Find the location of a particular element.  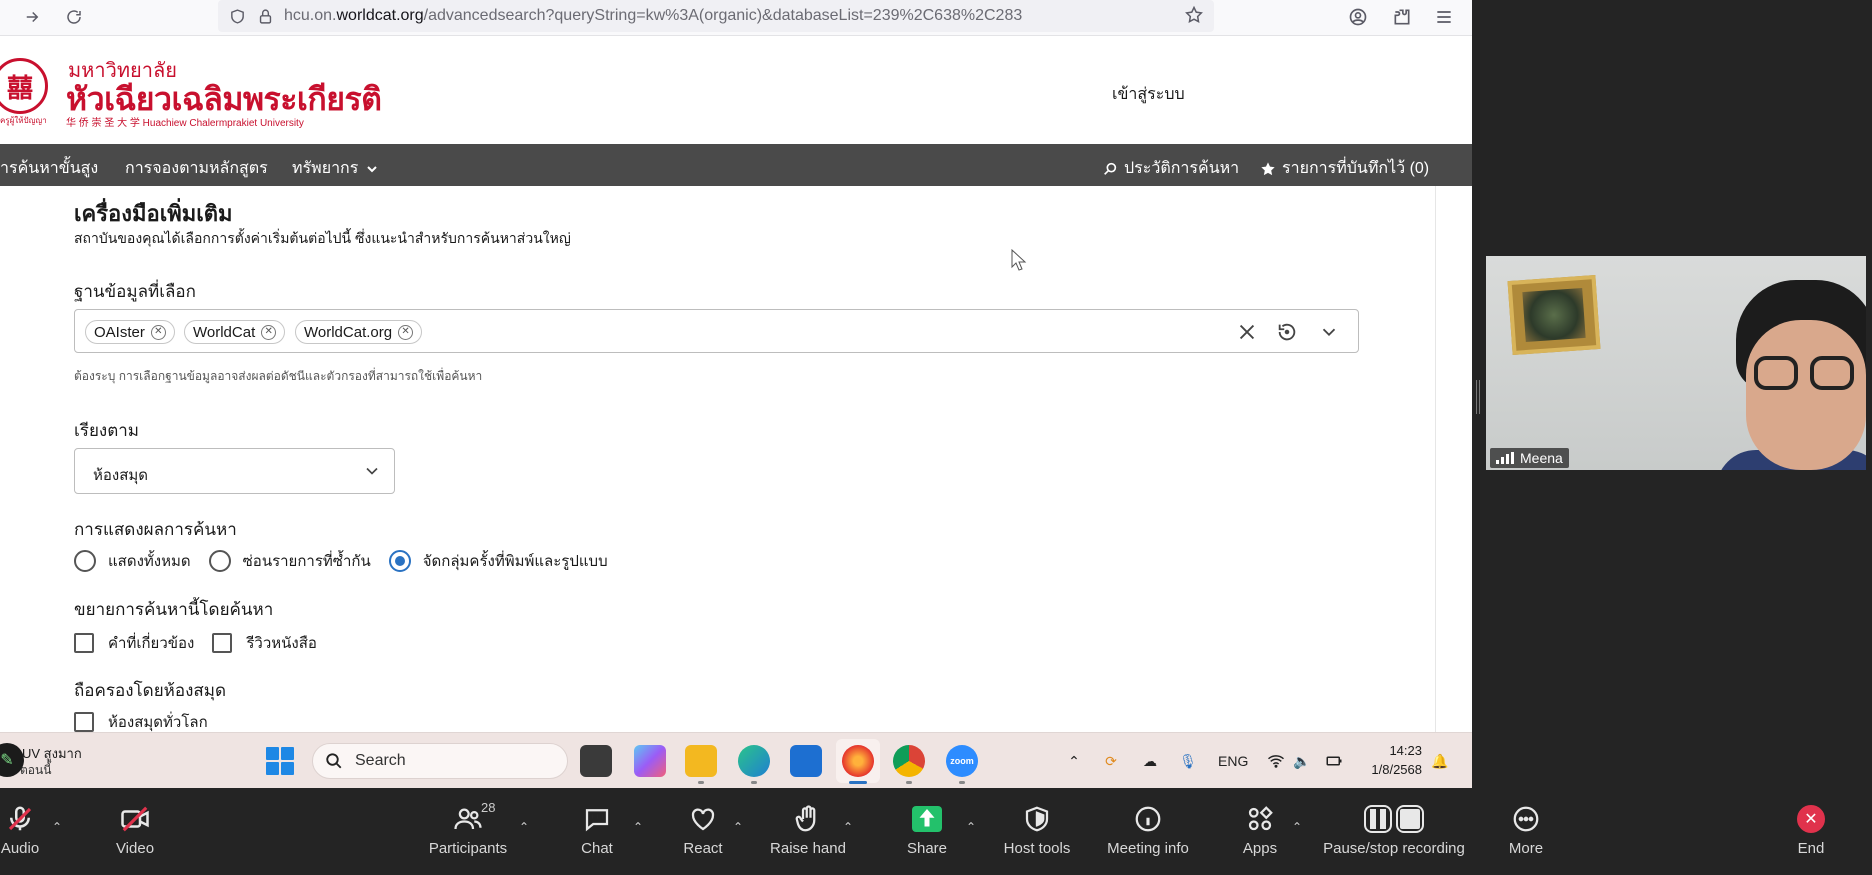

clock-time: 14:23 is located at coordinates (1405, 750).